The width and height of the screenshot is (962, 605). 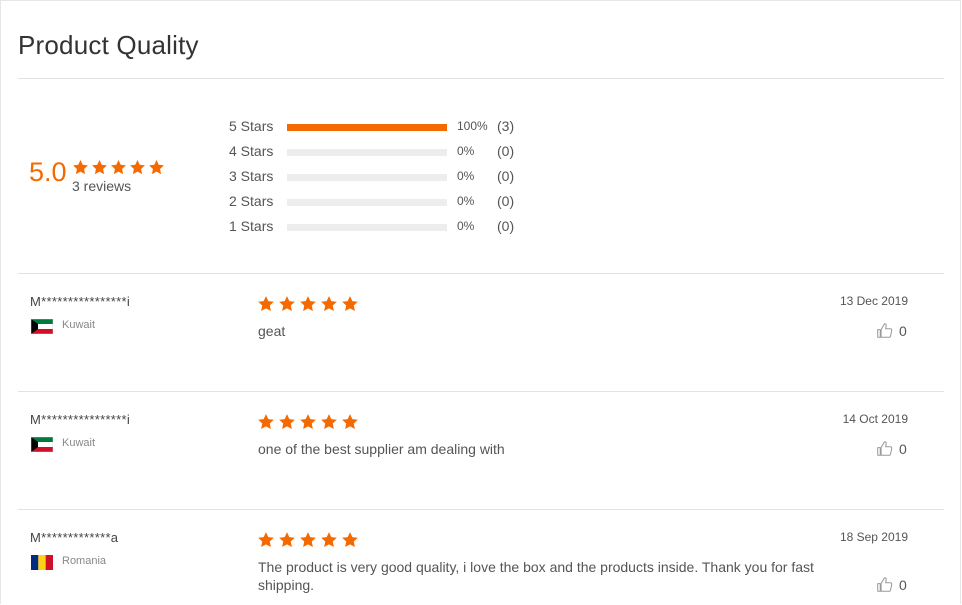 I want to click on distribution-row-2: 2 Stars 0% (0), so click(x=379, y=203).